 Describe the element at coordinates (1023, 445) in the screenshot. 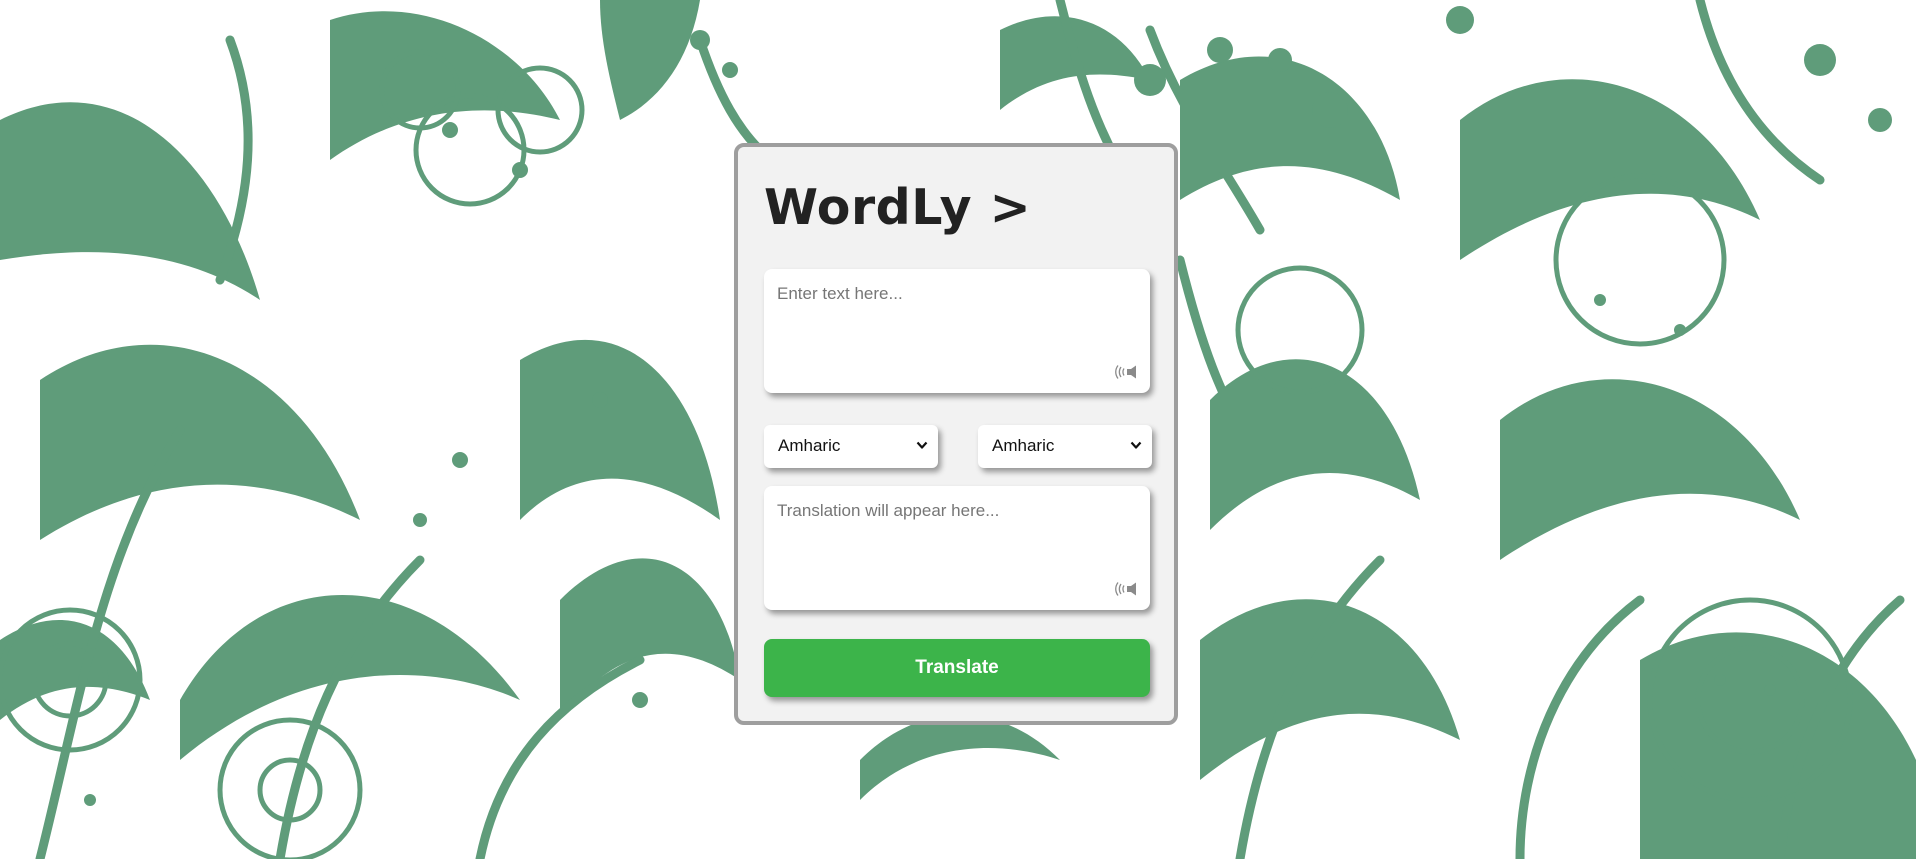

I see `target-language-value: Amharic` at that location.